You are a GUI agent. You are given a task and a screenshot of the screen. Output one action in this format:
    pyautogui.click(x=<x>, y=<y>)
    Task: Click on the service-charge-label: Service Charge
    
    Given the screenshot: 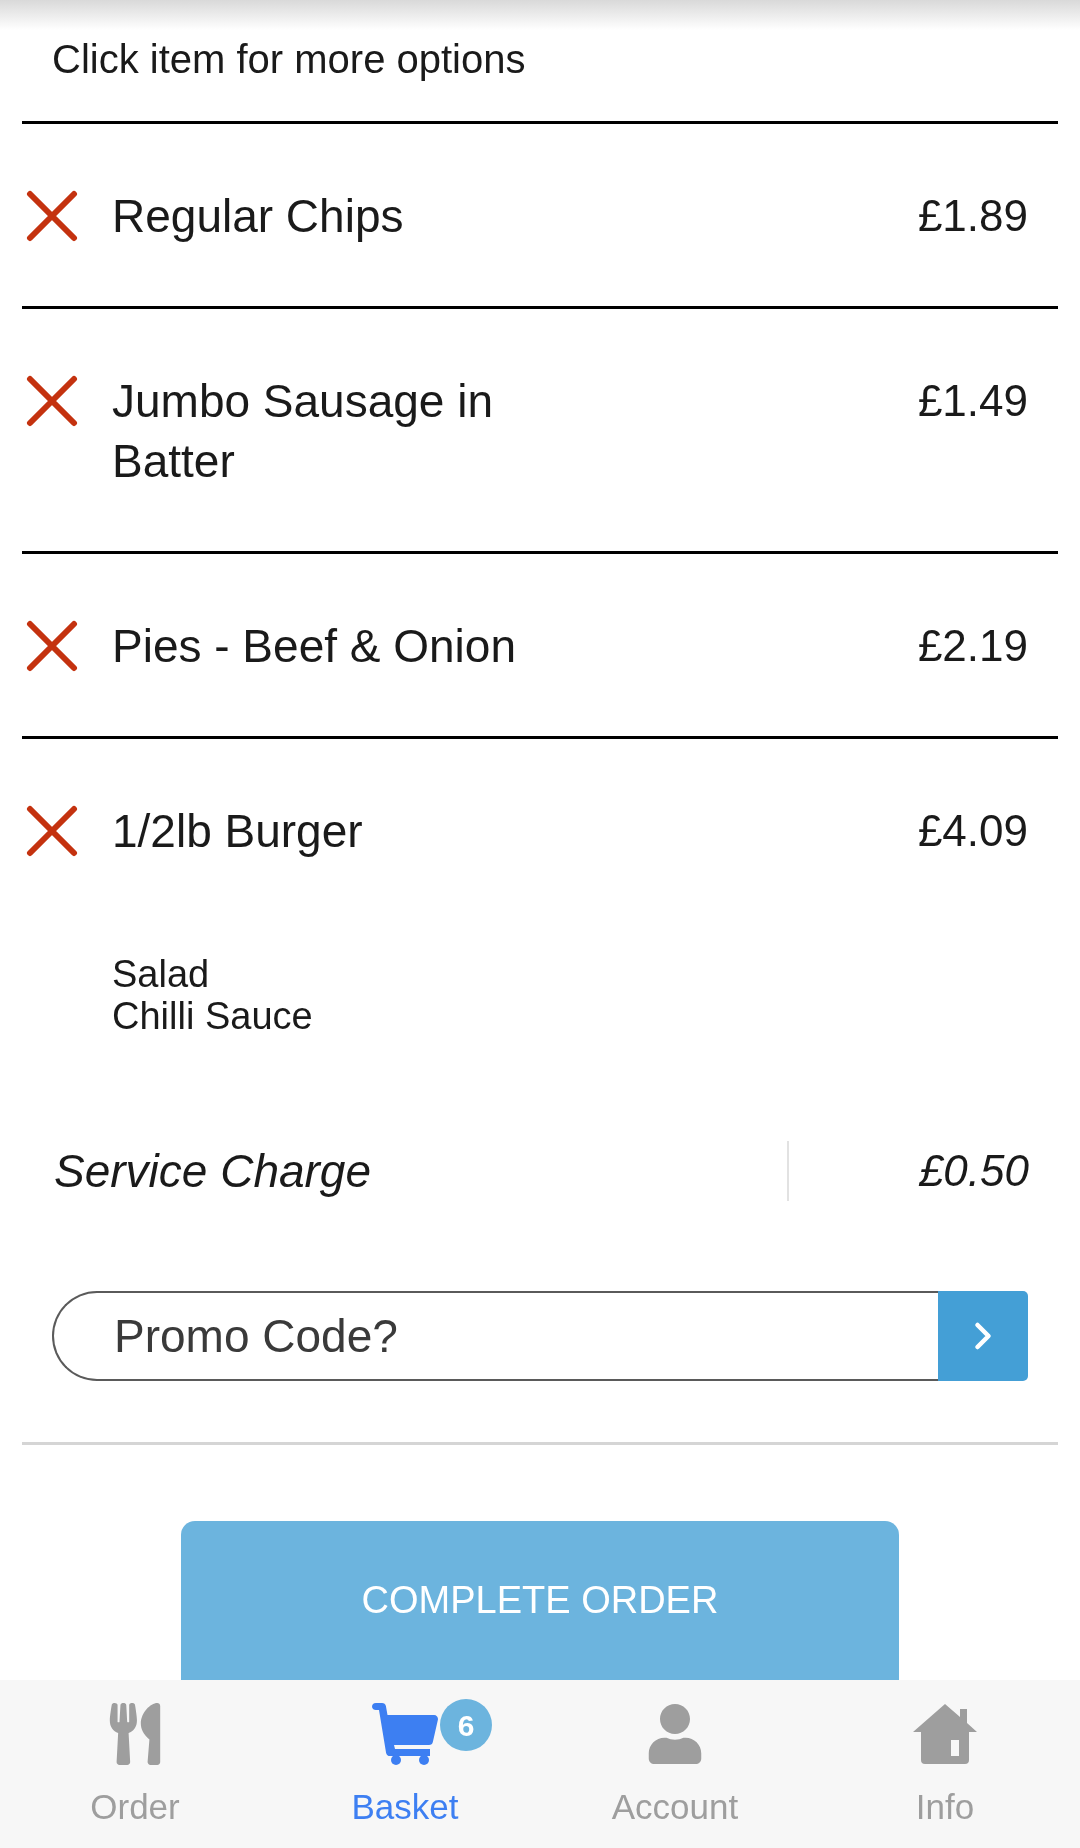 What is the action you would take?
    pyautogui.click(x=213, y=1171)
    